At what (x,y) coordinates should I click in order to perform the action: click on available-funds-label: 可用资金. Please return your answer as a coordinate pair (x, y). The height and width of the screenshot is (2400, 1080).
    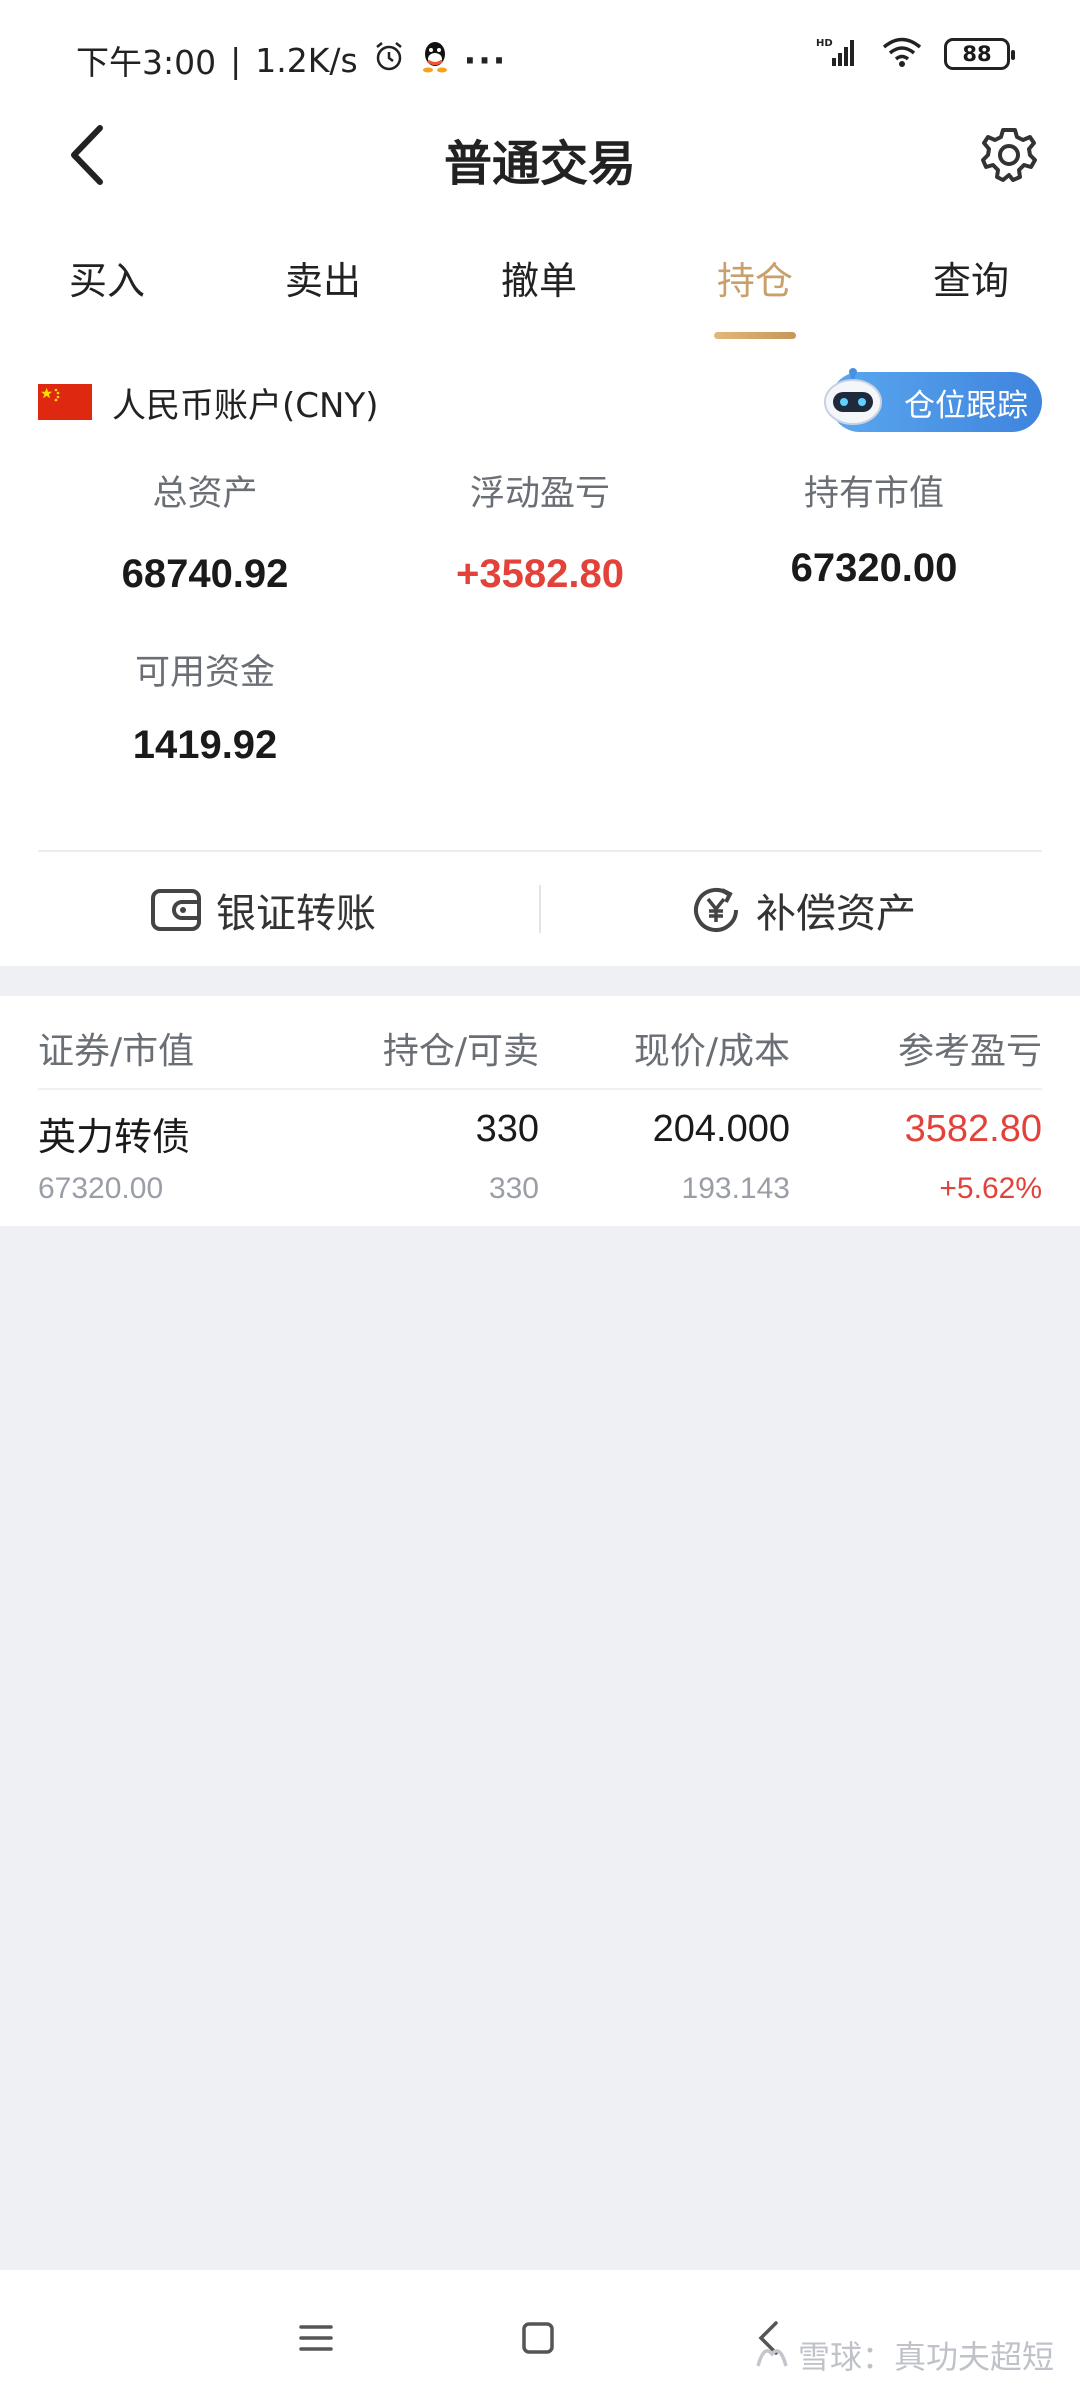
    Looking at the image, I should click on (204, 673).